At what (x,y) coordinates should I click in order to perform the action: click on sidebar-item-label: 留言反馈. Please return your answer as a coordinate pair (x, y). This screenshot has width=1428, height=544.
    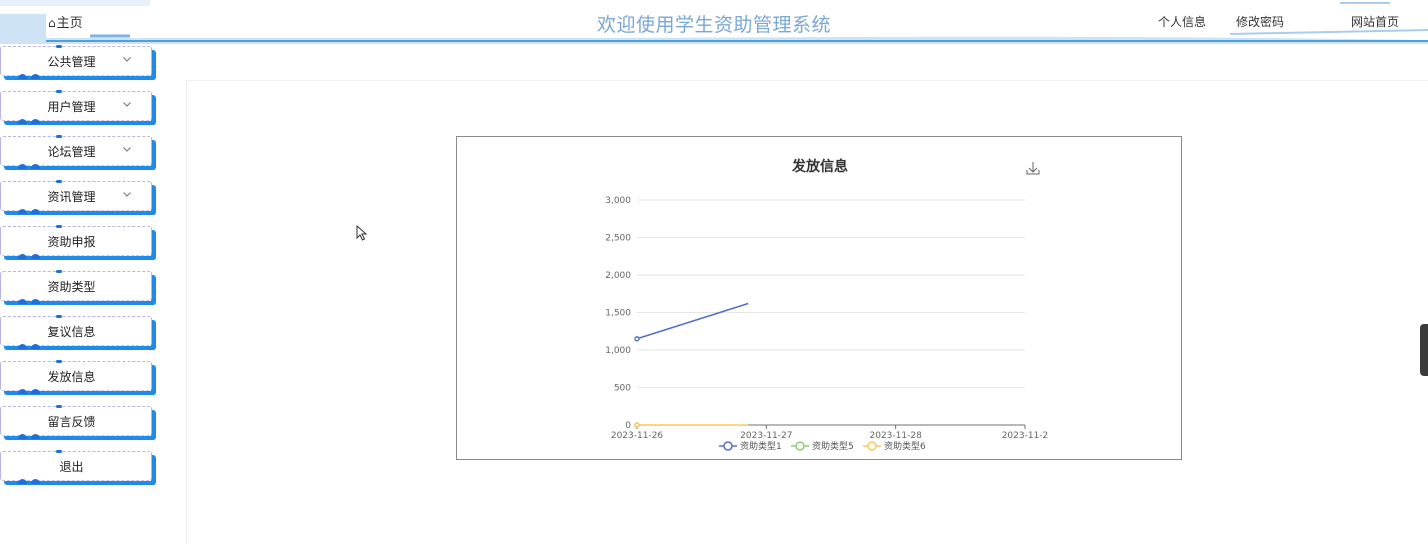
    Looking at the image, I should click on (71, 422).